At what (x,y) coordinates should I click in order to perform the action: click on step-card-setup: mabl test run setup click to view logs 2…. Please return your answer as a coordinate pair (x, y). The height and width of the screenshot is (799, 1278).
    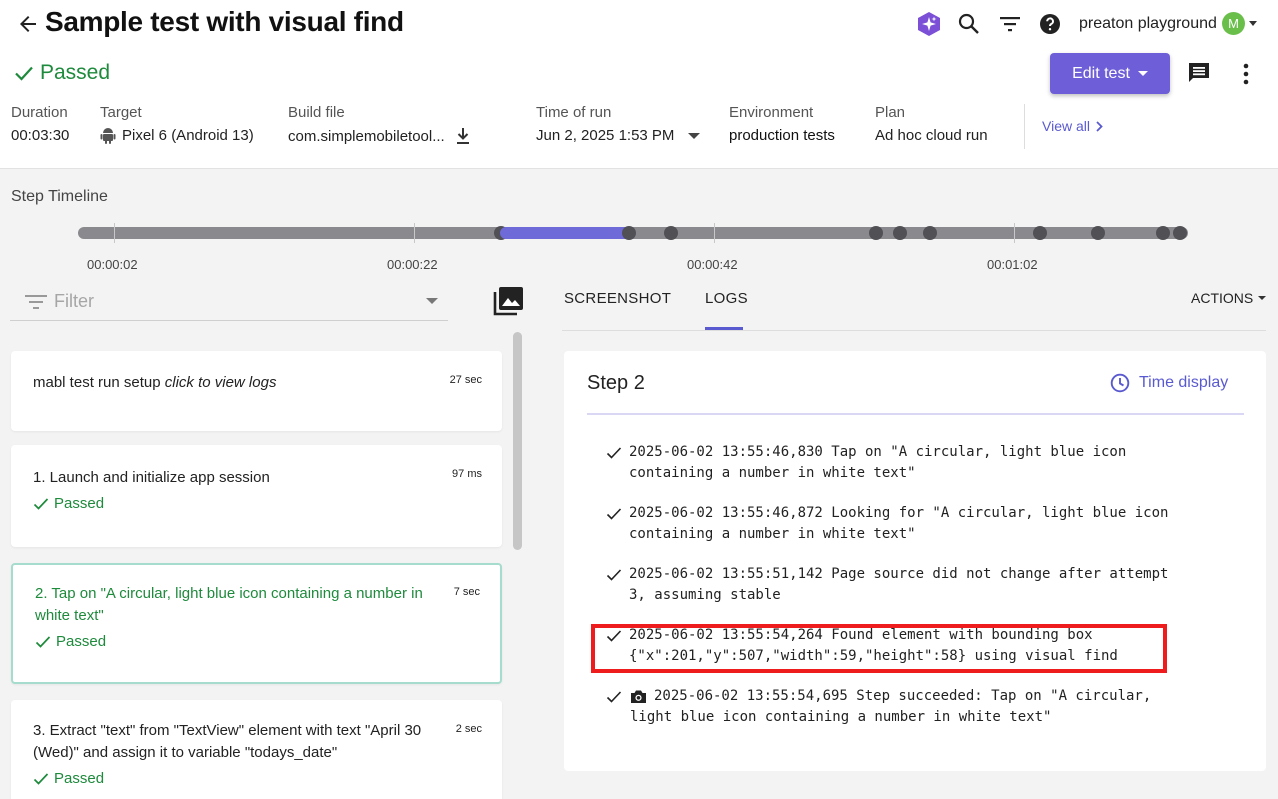
    Looking at the image, I should click on (256, 391).